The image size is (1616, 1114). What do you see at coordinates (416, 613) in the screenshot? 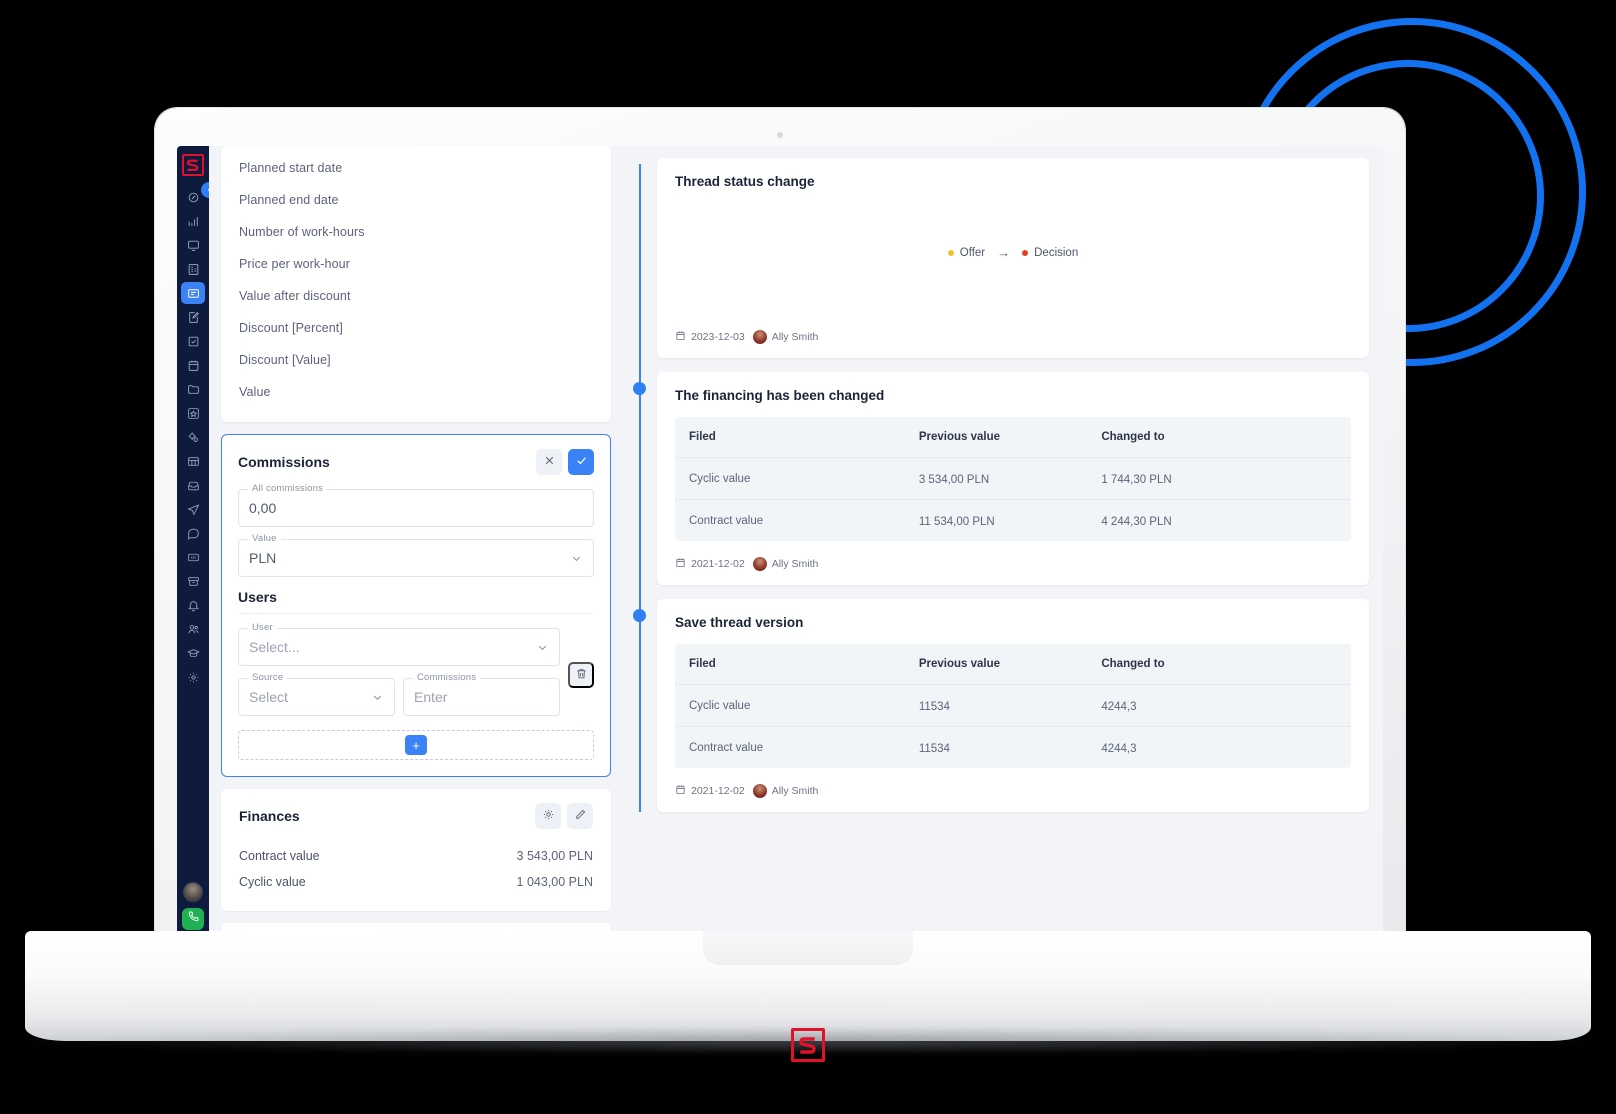
I see `users-divider` at bounding box center [416, 613].